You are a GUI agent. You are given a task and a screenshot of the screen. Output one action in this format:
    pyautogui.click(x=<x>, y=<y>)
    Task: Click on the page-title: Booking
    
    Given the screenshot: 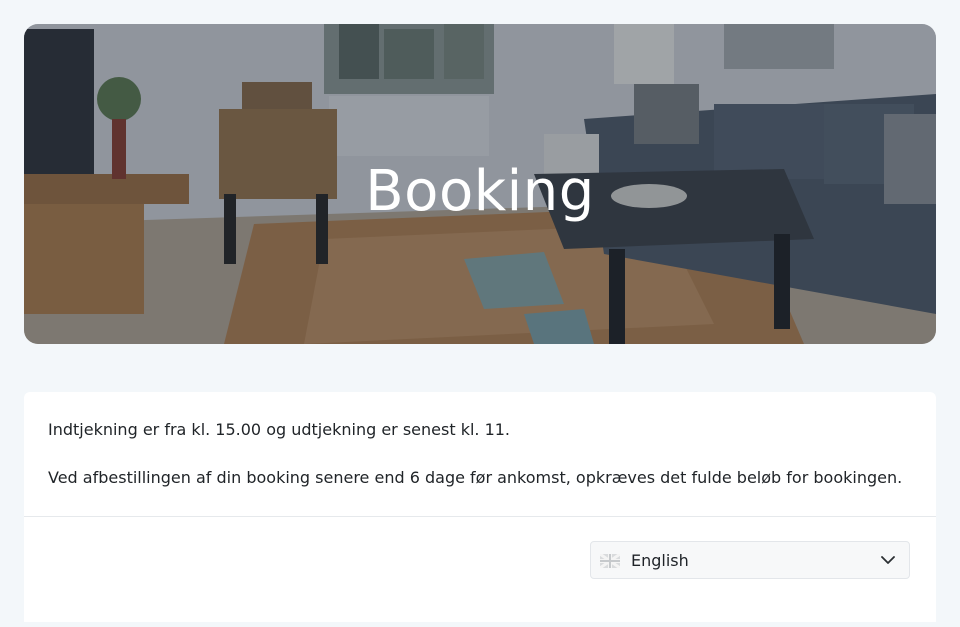 What is the action you would take?
    pyautogui.click(x=480, y=191)
    